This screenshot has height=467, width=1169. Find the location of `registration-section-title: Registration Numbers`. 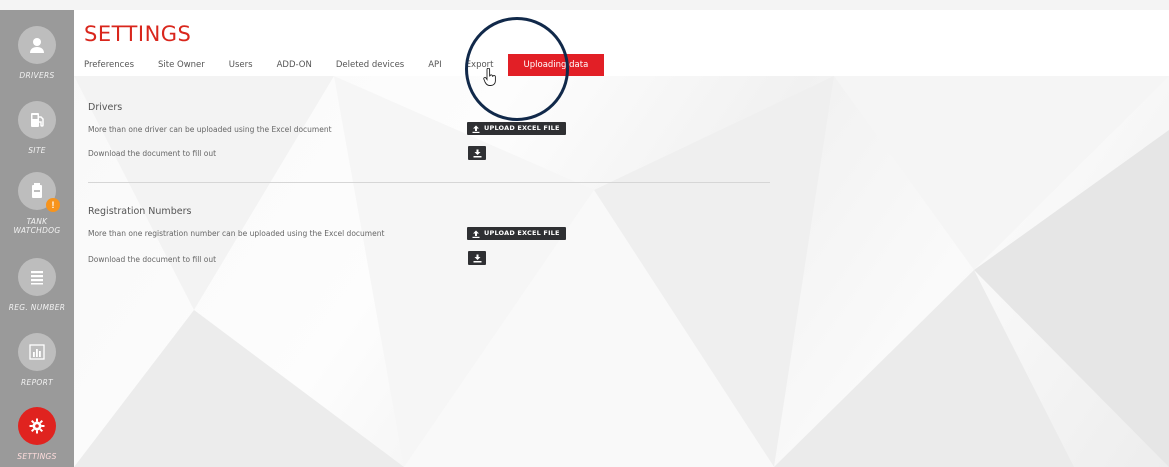

registration-section-title: Registration Numbers is located at coordinates (140, 211).